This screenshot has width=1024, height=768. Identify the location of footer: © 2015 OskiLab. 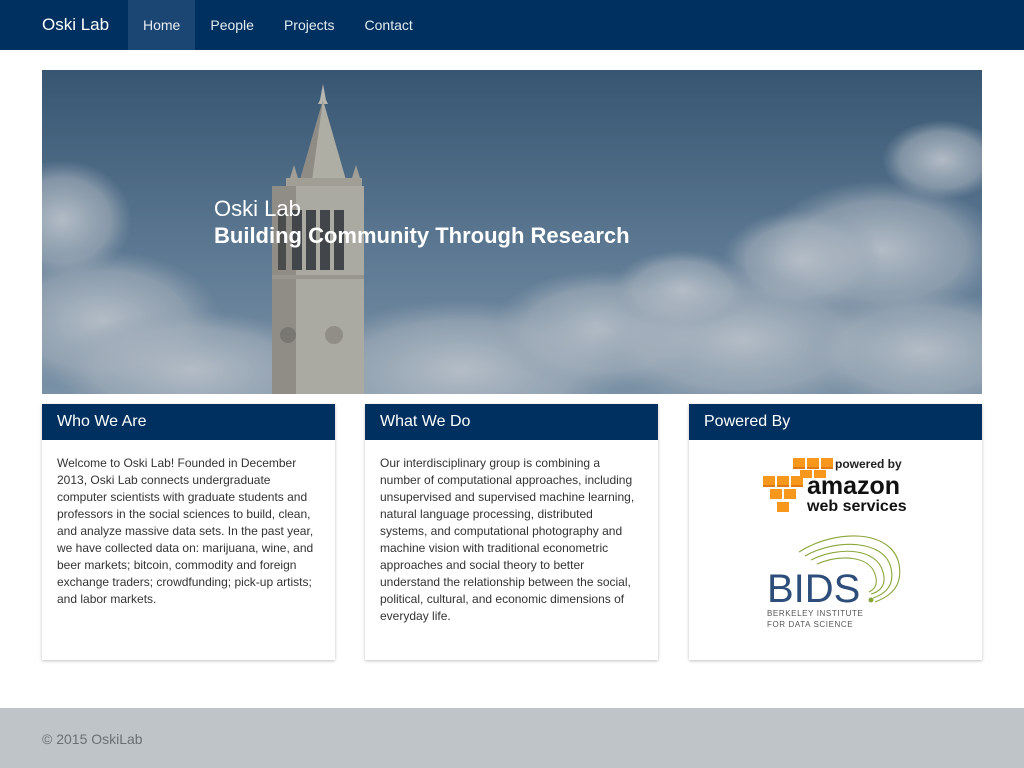
(512, 738).